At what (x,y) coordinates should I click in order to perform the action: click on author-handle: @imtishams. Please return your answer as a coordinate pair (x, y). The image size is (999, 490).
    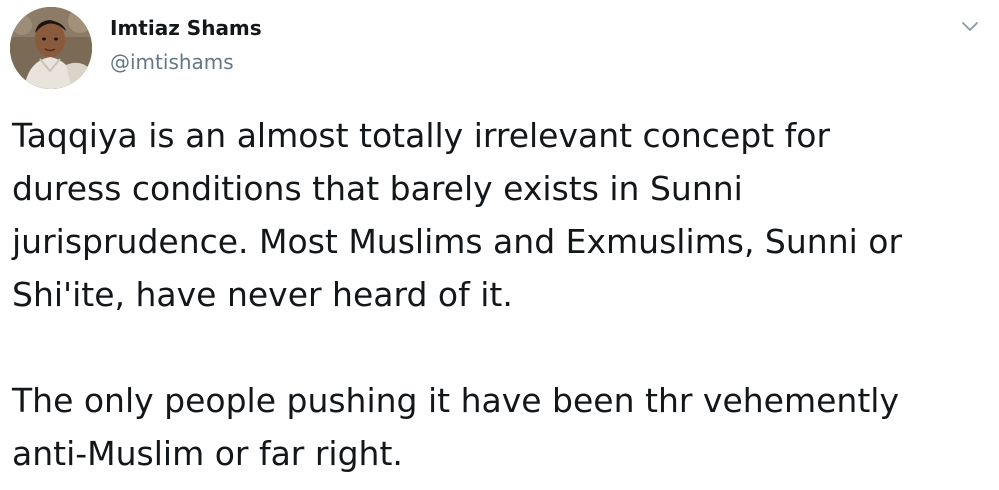
    Looking at the image, I should click on (172, 62).